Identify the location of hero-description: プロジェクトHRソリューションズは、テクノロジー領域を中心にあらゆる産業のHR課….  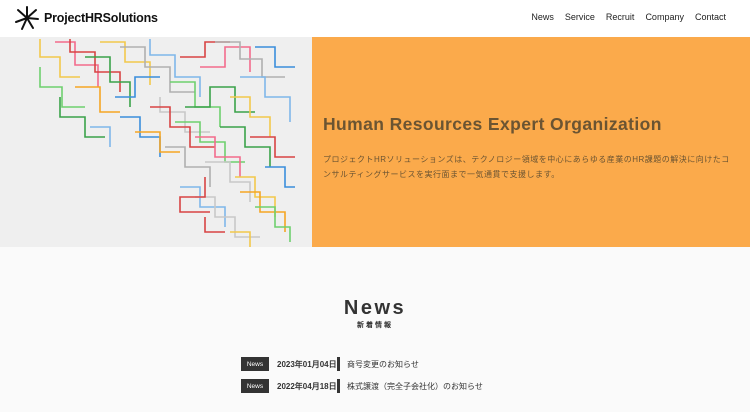
(526, 167).